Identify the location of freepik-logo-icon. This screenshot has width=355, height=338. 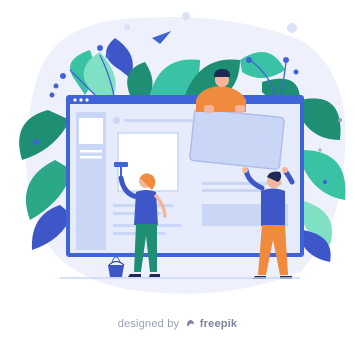
(190, 323).